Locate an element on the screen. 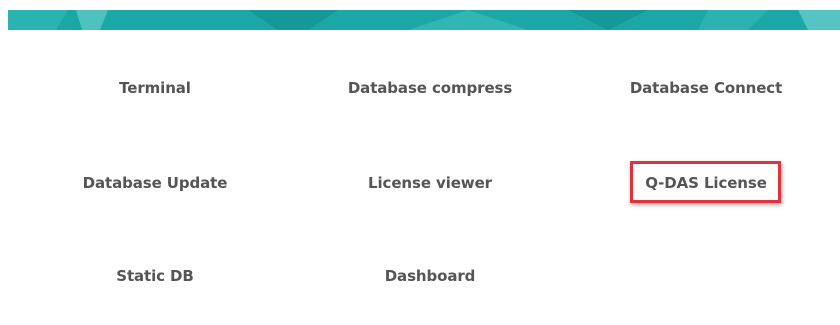 This screenshot has width=840, height=325. database-update-label: Database Update is located at coordinates (155, 183).